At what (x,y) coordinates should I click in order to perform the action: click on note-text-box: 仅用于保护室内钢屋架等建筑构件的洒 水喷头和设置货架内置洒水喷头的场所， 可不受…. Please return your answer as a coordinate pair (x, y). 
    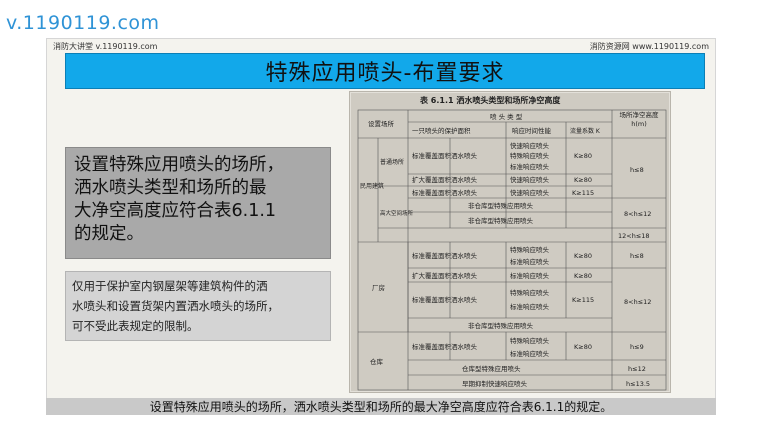
    Looking at the image, I should click on (198, 306).